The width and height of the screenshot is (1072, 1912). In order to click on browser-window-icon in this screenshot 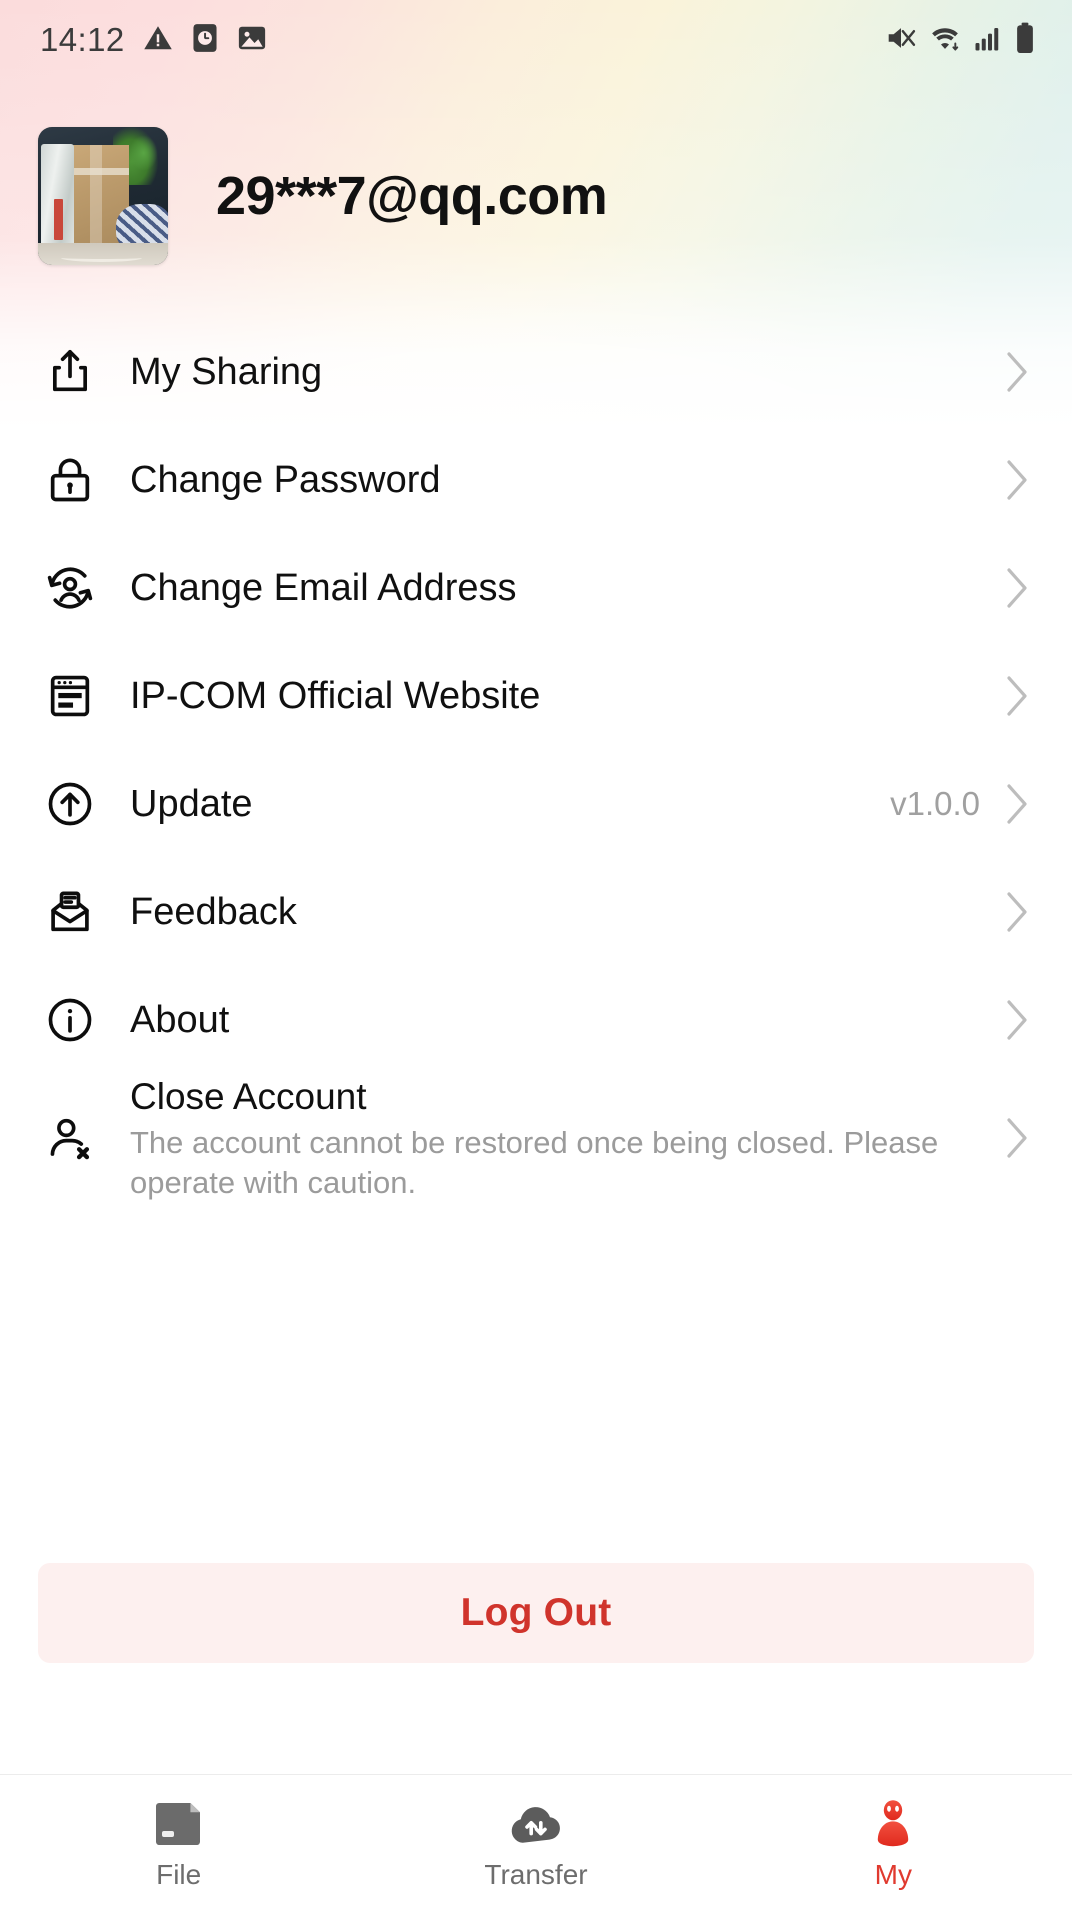, I will do `click(70, 696)`.